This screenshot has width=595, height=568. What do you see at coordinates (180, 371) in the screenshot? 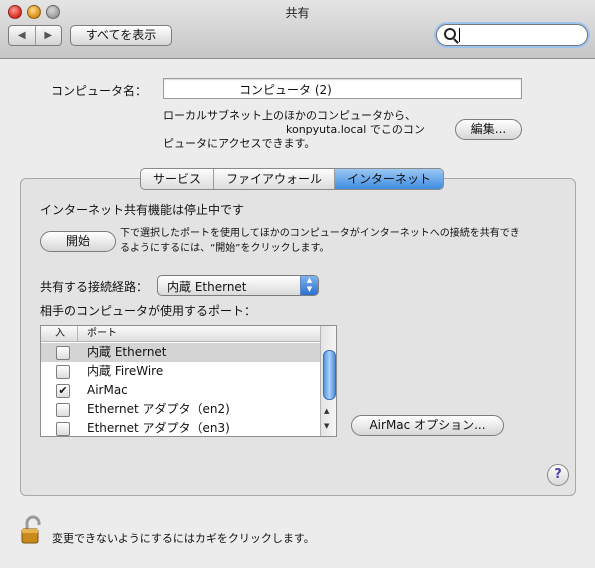
I see `table-row: 内蔵 FireWire` at bounding box center [180, 371].